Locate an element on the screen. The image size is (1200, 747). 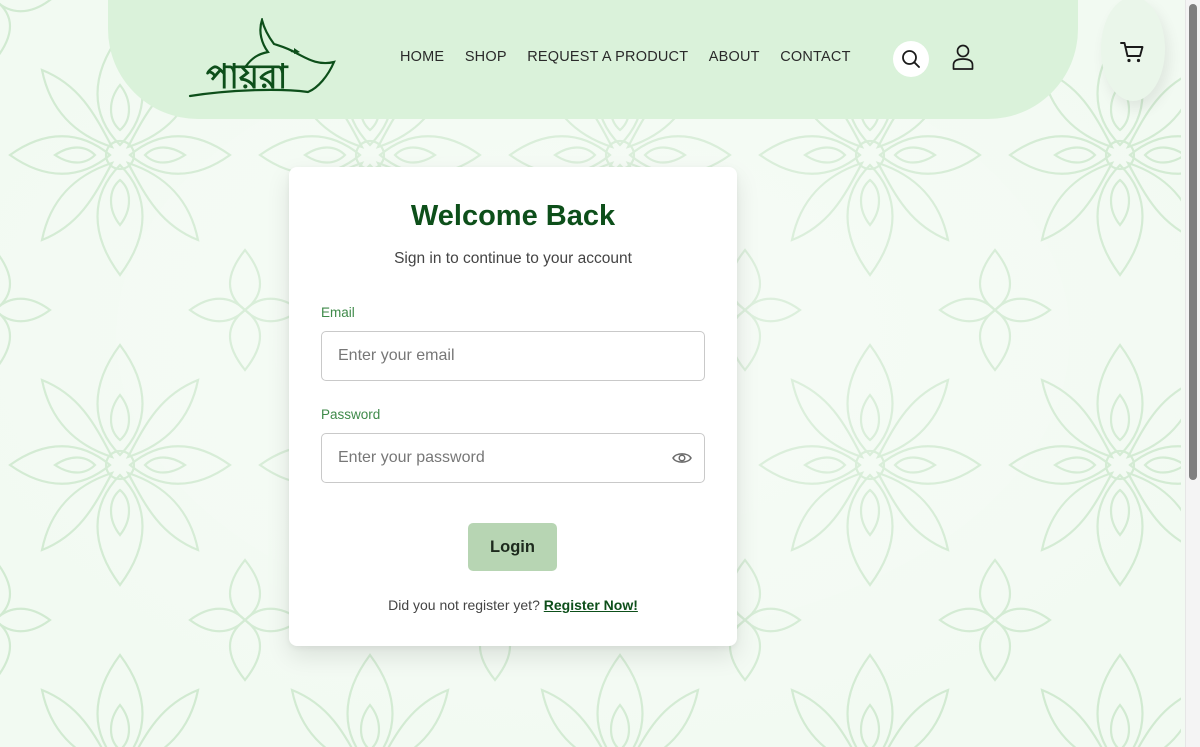
email-field is located at coordinates (490, 356).